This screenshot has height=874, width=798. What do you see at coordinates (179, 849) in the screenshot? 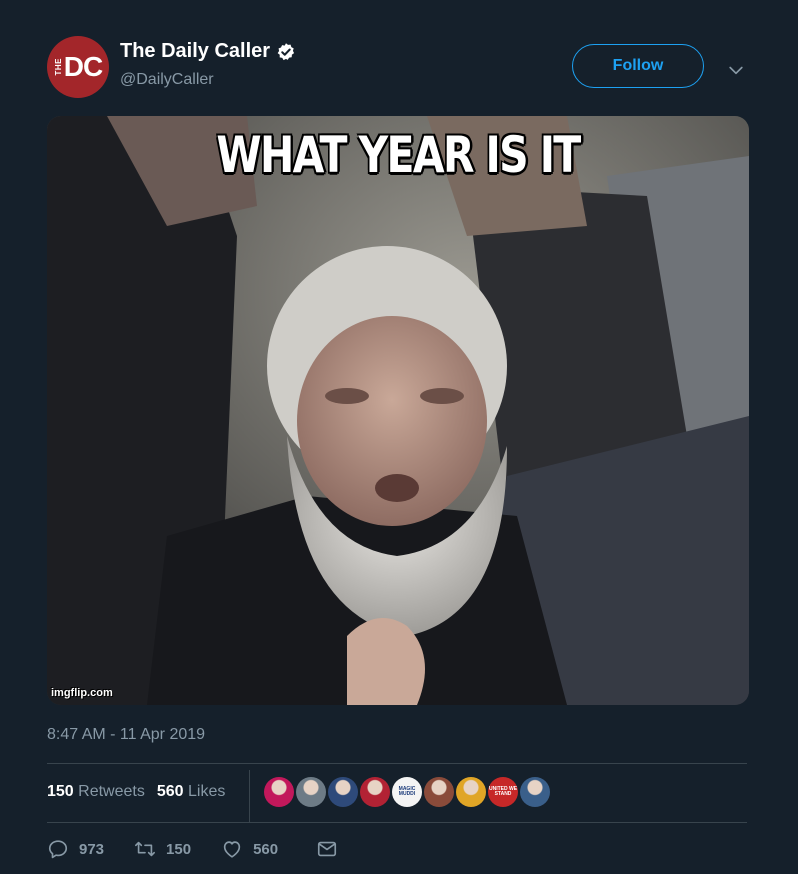
I see `retweet-count: 150` at bounding box center [179, 849].